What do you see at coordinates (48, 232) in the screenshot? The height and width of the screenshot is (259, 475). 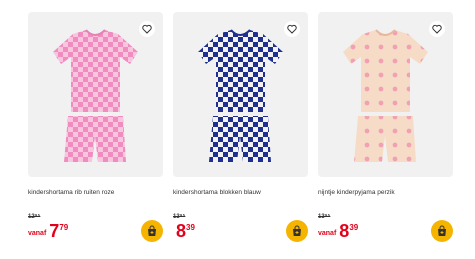 I see `current-price: vanaf 779` at bounding box center [48, 232].